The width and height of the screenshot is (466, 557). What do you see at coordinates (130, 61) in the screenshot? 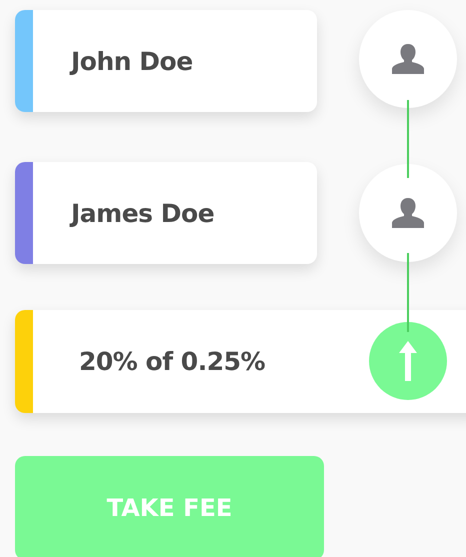
I see `step-label: John Doe` at bounding box center [130, 61].